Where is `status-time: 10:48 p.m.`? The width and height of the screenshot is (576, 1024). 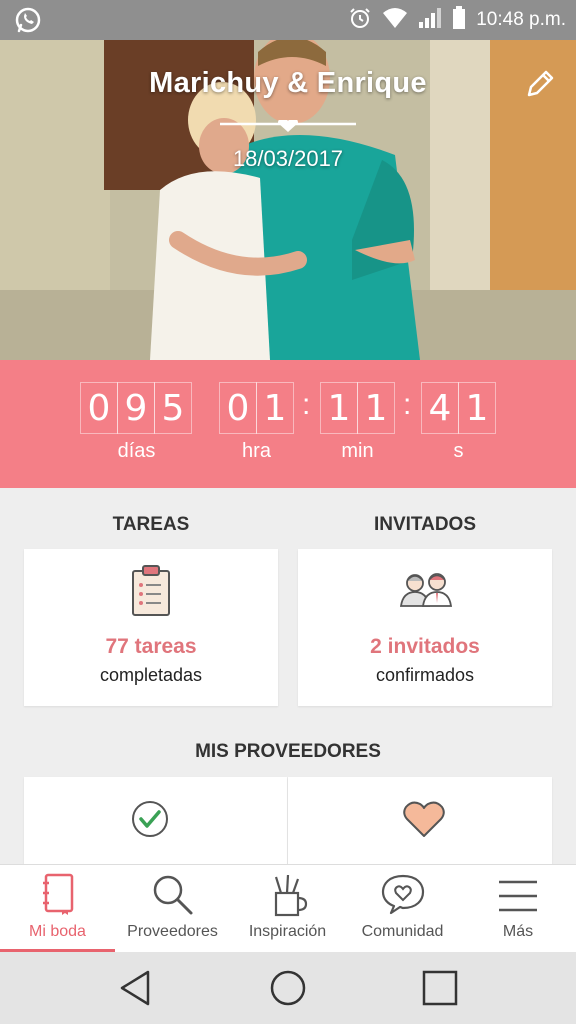
status-time: 10:48 p.m. is located at coordinates (521, 19).